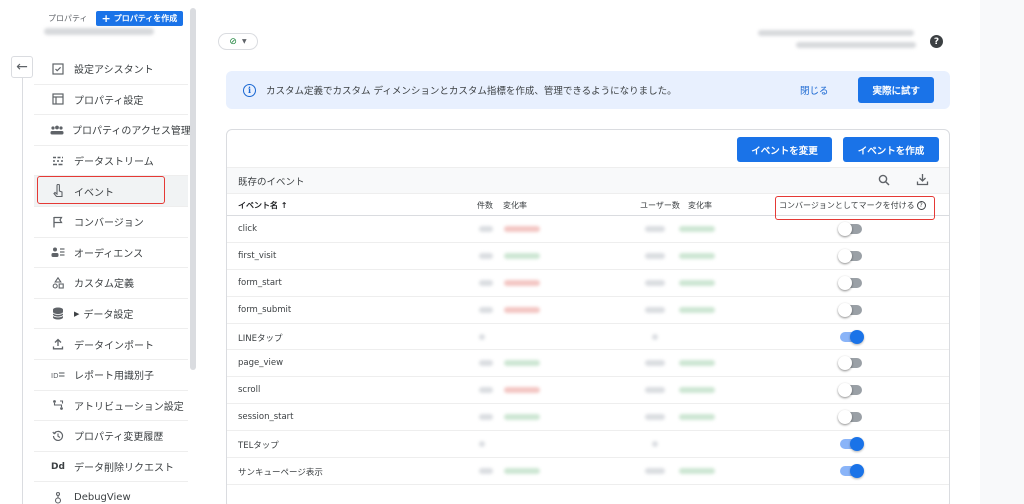 This screenshot has height=504, width=1024. I want to click on table-row: session_start, so click(588, 418).